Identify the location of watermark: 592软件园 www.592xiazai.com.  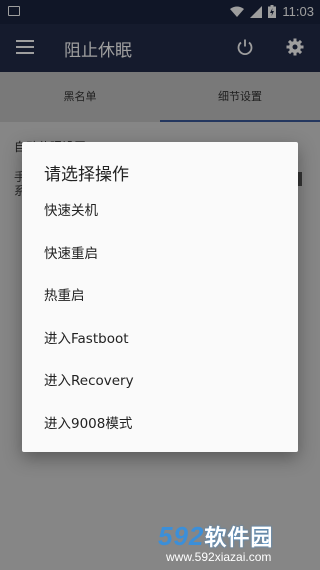
(238, 545).